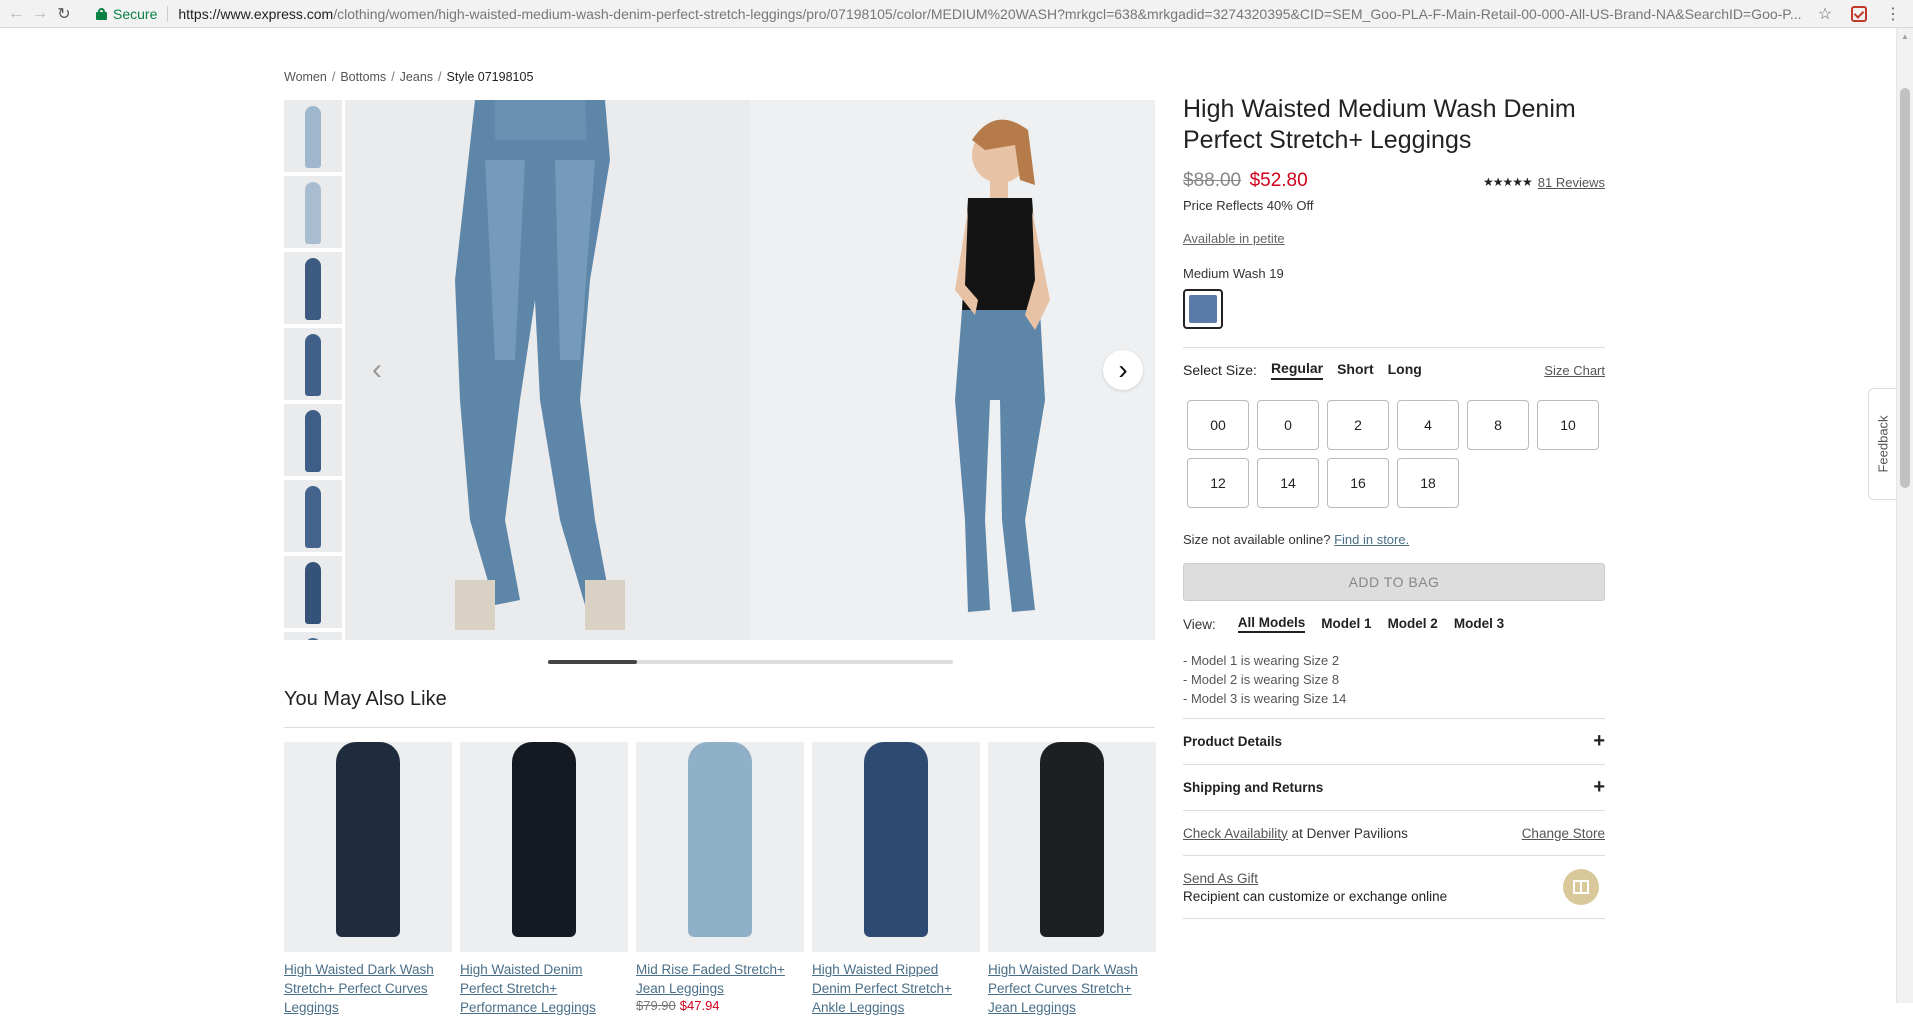 Image resolution: width=1913 pixels, height=1017 pixels. What do you see at coordinates (1413, 624) in the screenshot?
I see `view-model-2: Model 2` at bounding box center [1413, 624].